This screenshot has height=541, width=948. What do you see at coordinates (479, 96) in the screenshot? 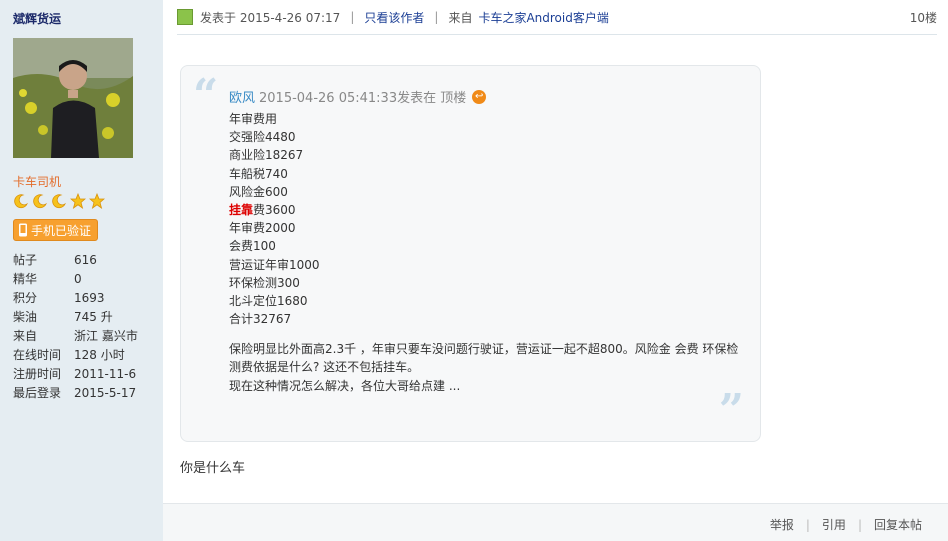
I see `arrow-return-icon: ↩` at bounding box center [479, 96].